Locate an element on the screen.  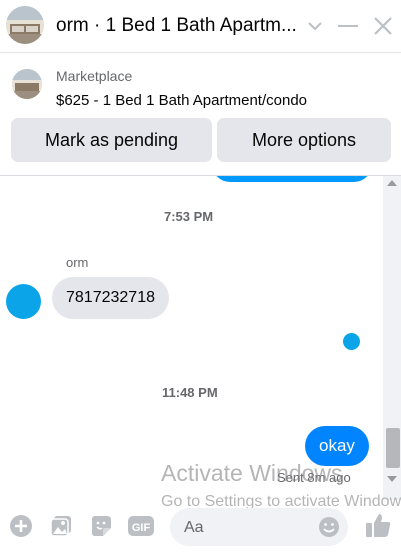
sender-name: orm is located at coordinates (77, 262).